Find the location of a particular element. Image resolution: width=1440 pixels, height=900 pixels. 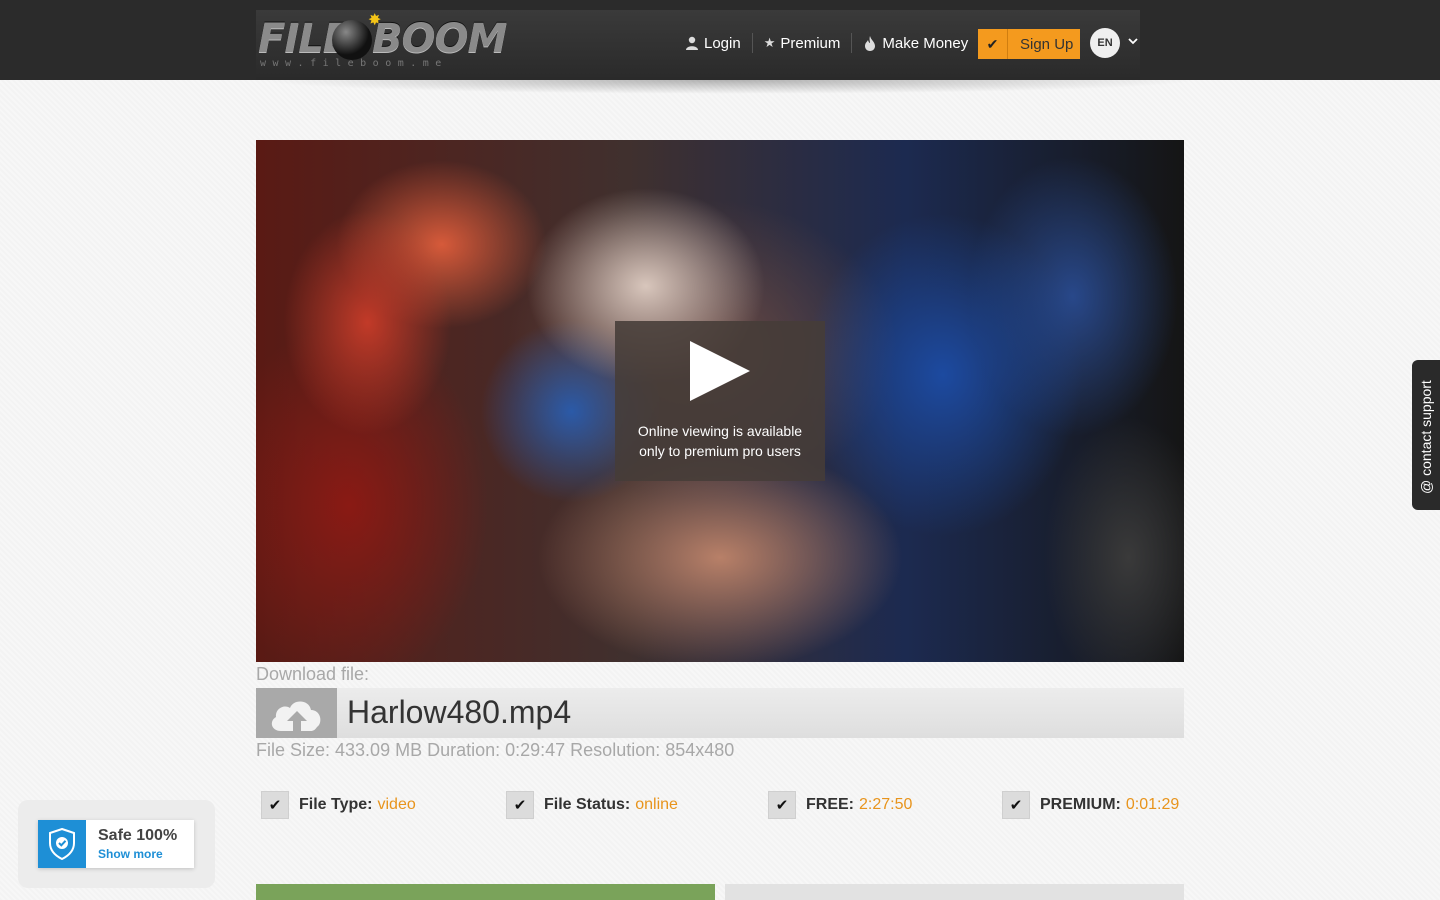

nav-make-money: Make Money is located at coordinates (915, 43).